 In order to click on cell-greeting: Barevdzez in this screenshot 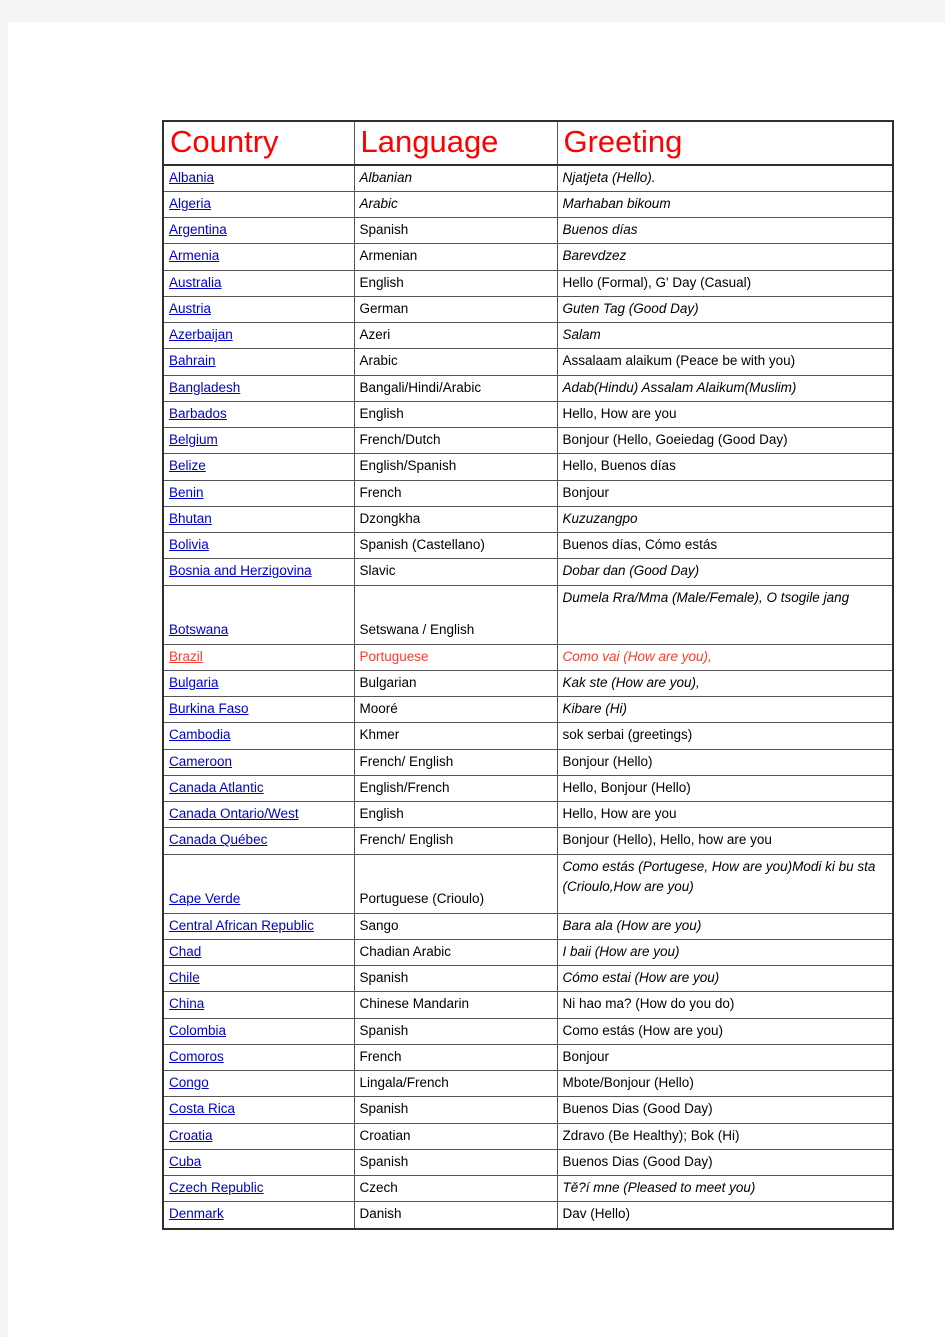, I will do `click(725, 257)`.